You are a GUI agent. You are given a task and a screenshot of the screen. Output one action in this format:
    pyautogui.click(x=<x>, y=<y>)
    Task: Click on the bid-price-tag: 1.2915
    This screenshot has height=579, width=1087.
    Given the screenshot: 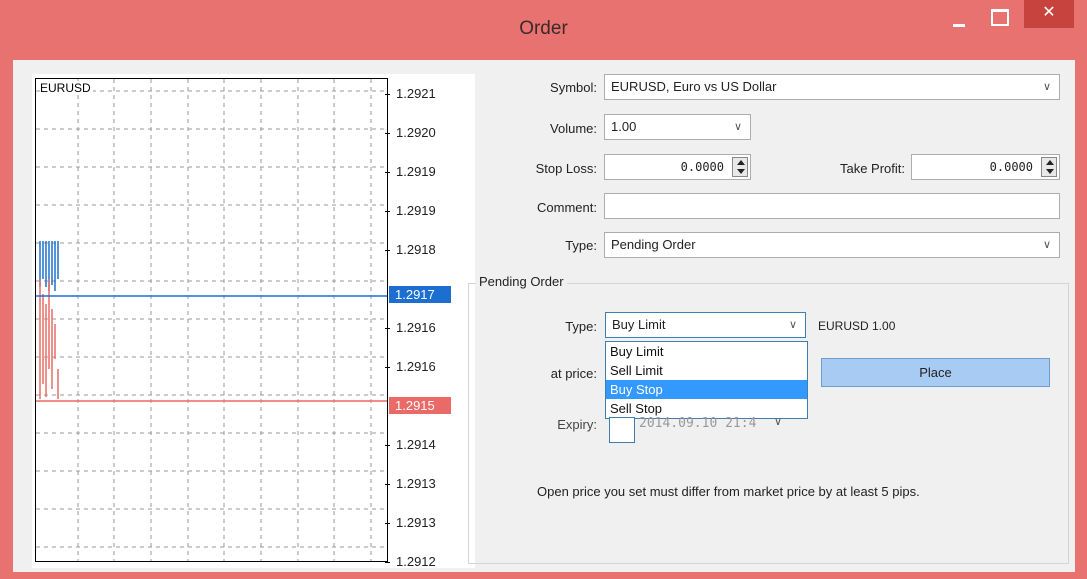 What is the action you would take?
    pyautogui.click(x=420, y=405)
    